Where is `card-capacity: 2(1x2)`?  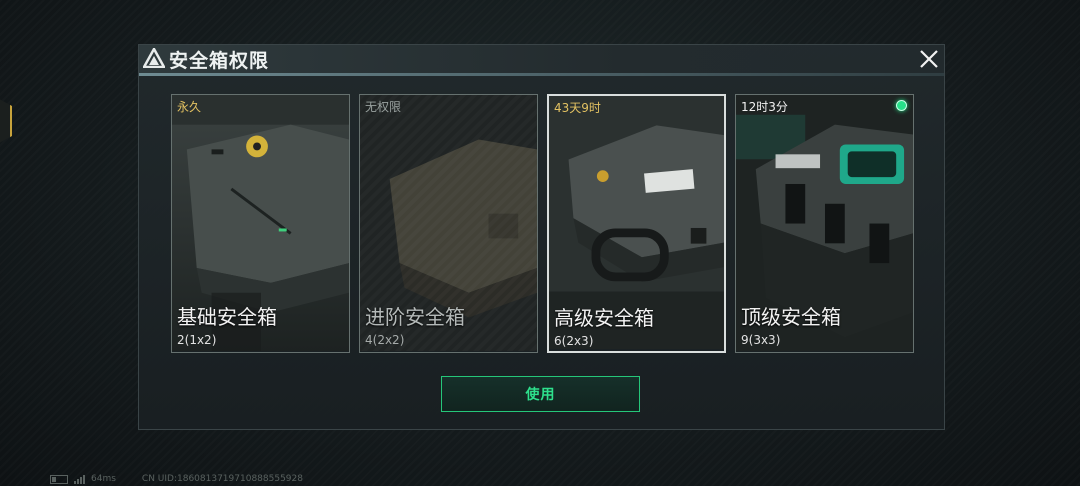 card-capacity: 2(1x2) is located at coordinates (197, 340).